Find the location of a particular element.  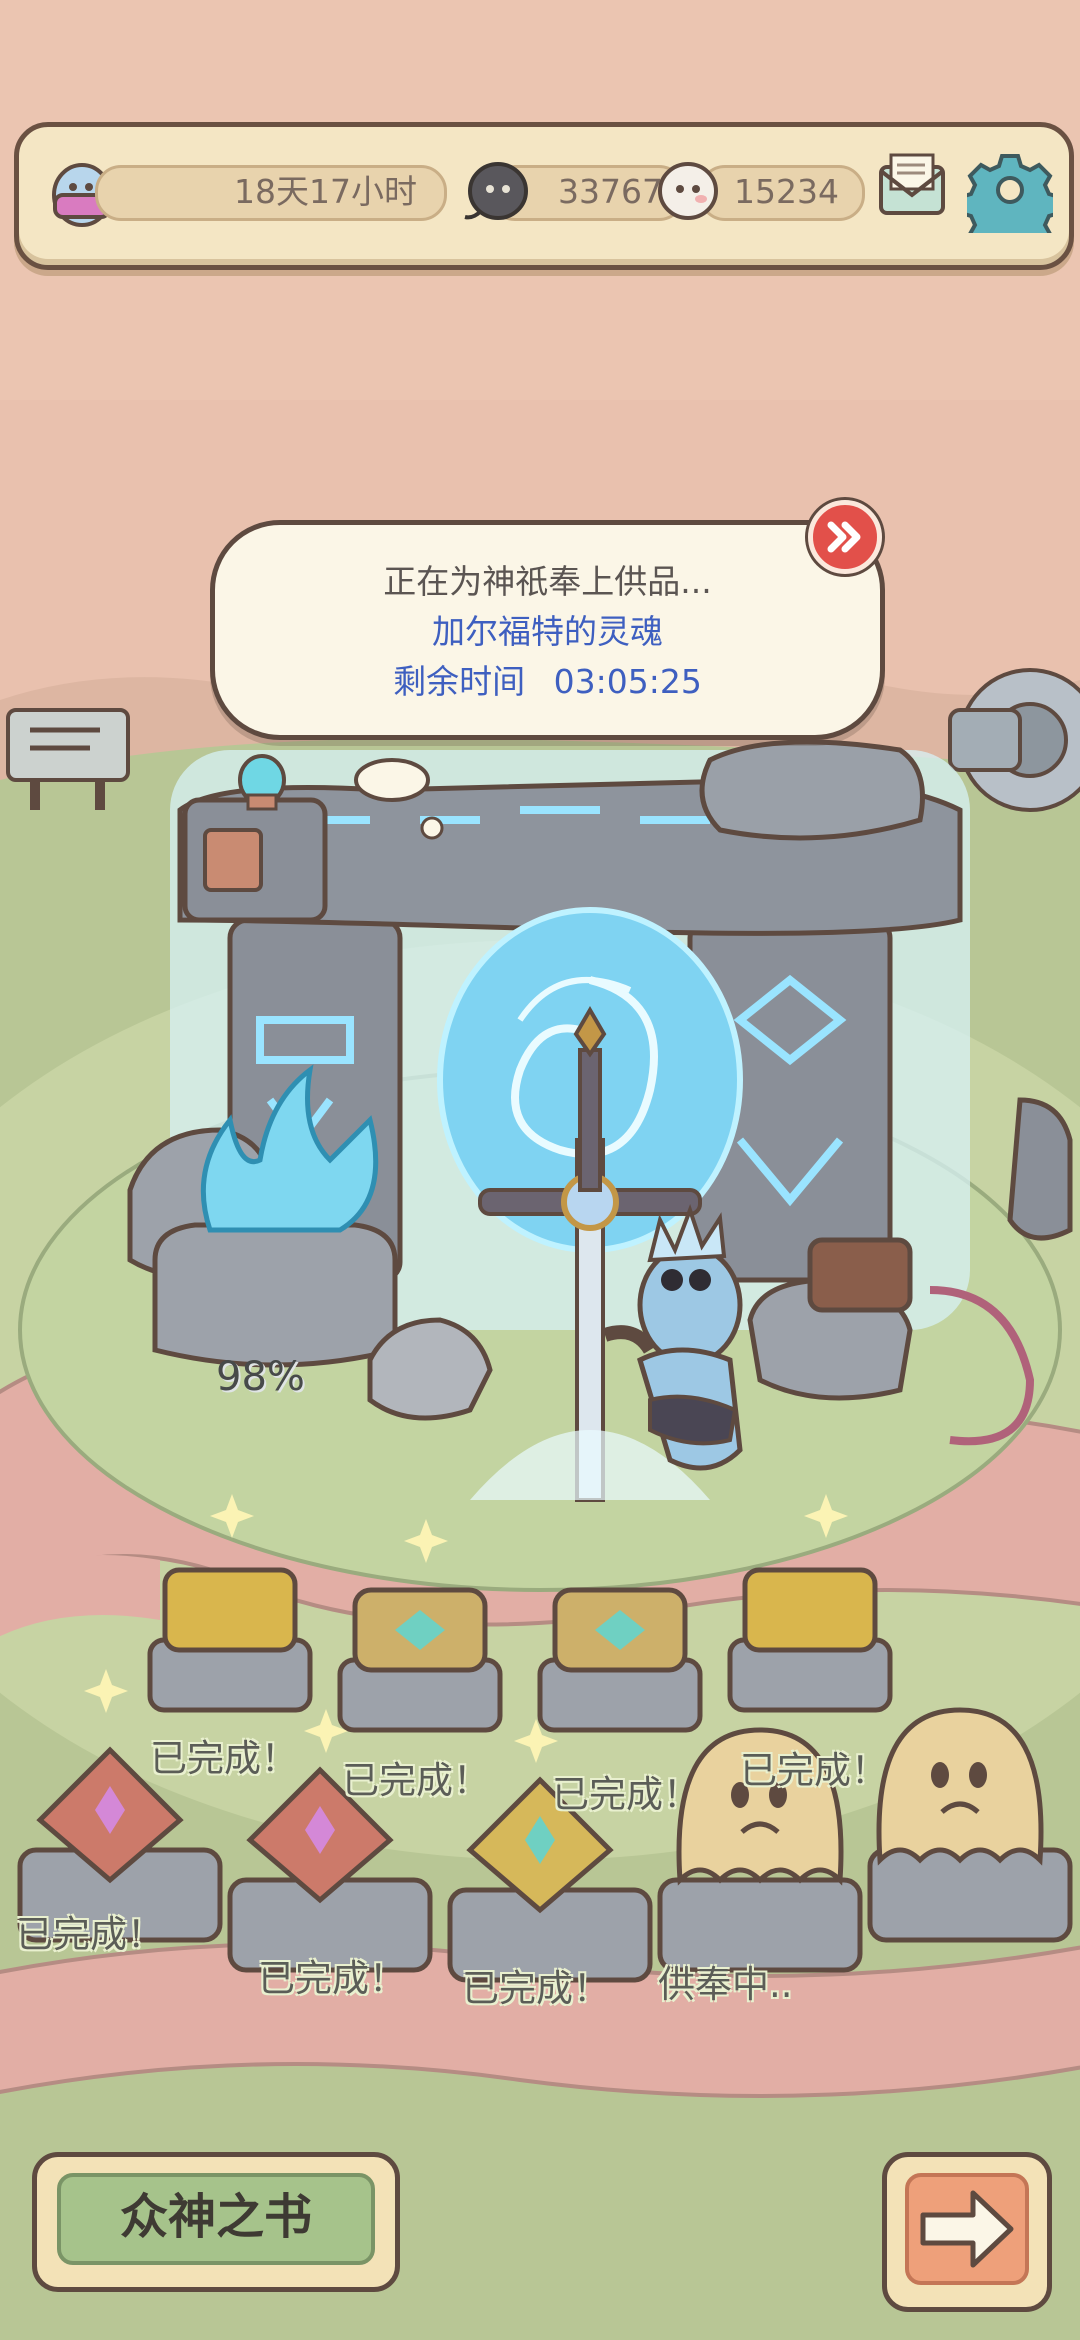

next-button is located at coordinates (967, 2232).